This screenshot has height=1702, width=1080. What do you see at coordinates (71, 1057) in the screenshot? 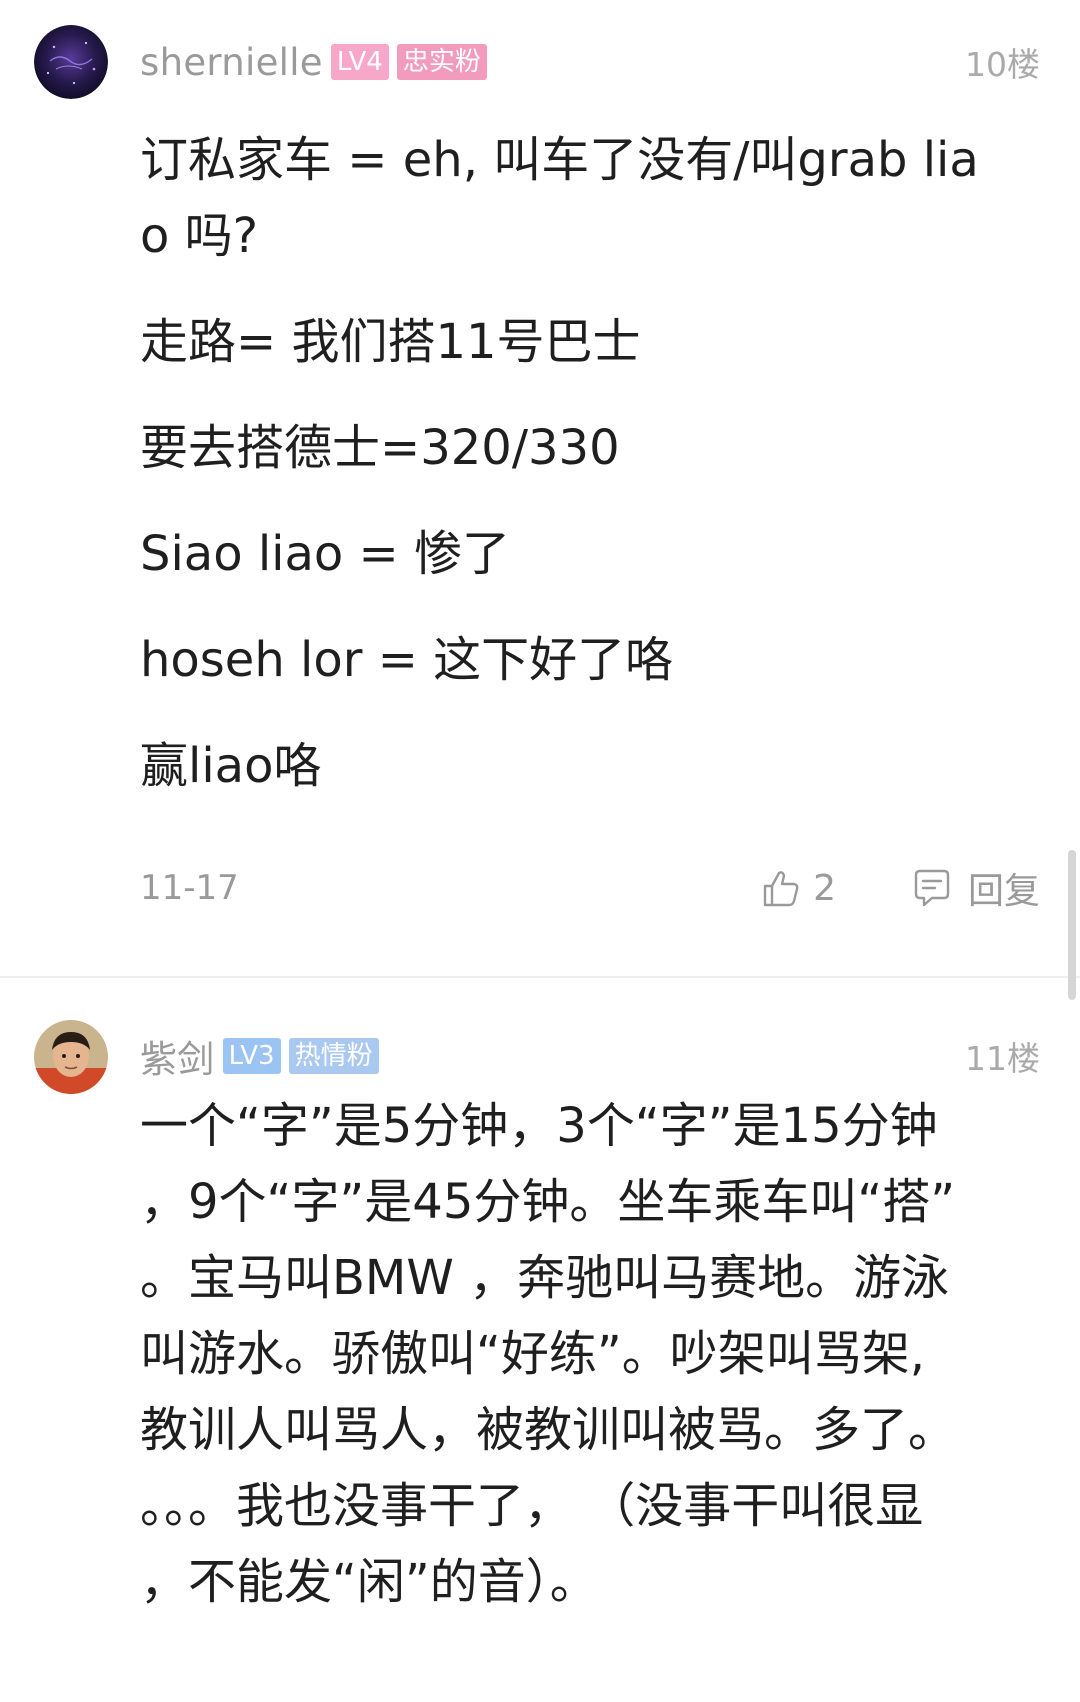
I see `child-photo-avatar-icon` at bounding box center [71, 1057].